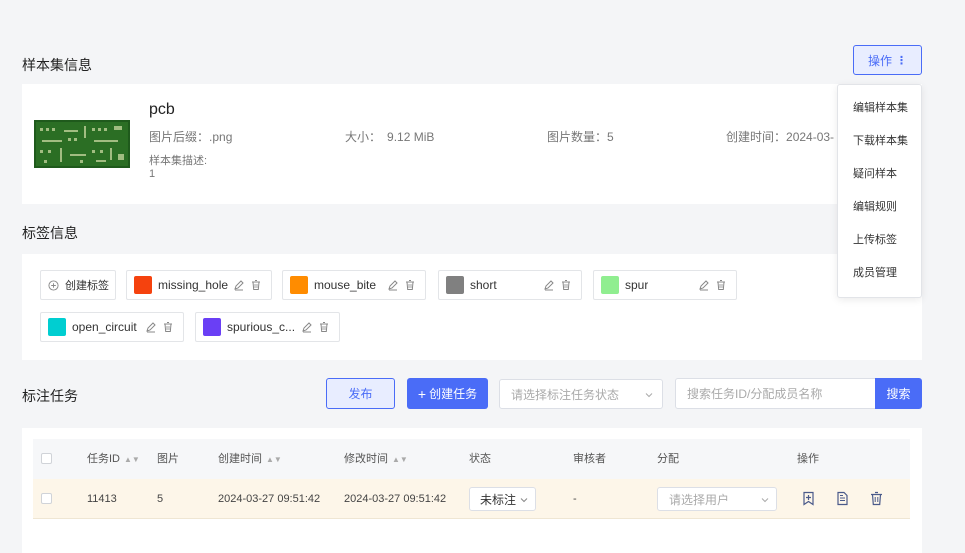 The width and height of the screenshot is (965, 553). What do you see at coordinates (82, 144) in the screenshot?
I see `dataset-thumbnail` at bounding box center [82, 144].